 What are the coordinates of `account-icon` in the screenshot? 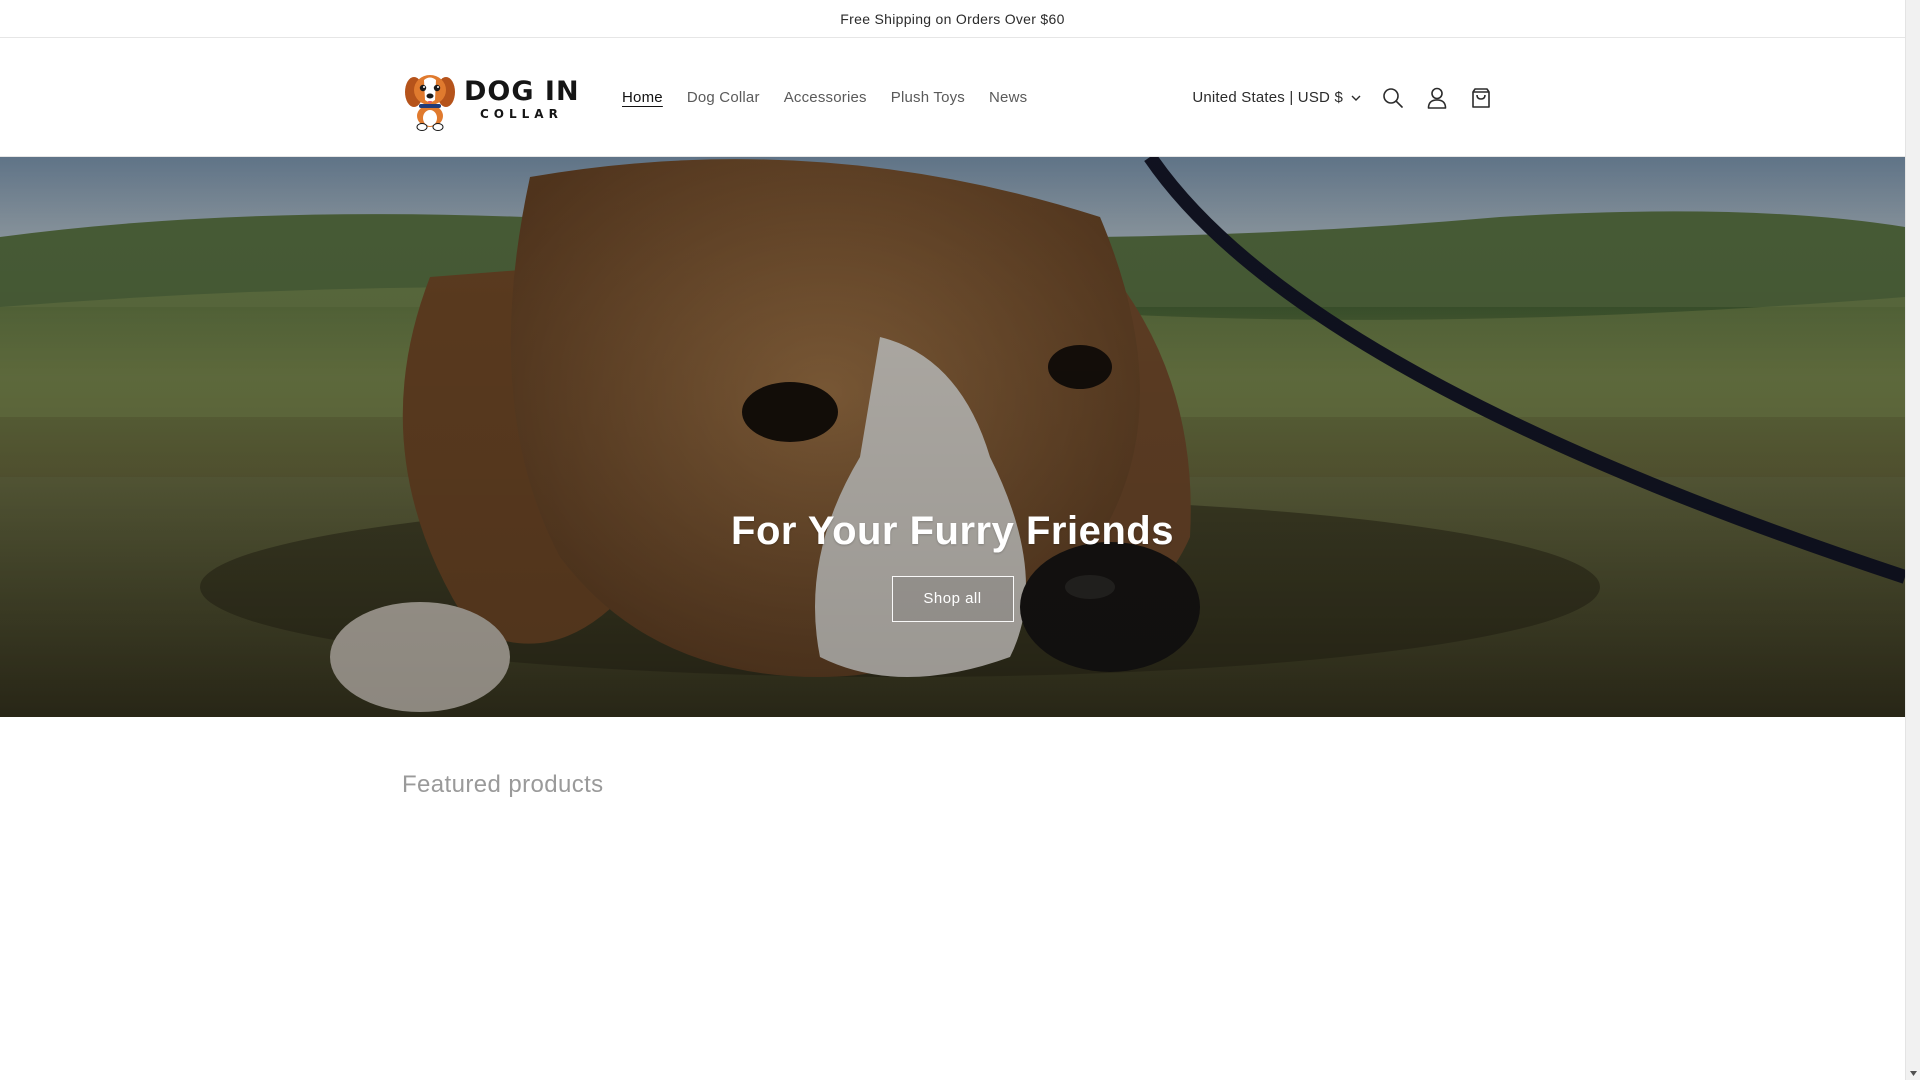 It's located at (1437, 98).